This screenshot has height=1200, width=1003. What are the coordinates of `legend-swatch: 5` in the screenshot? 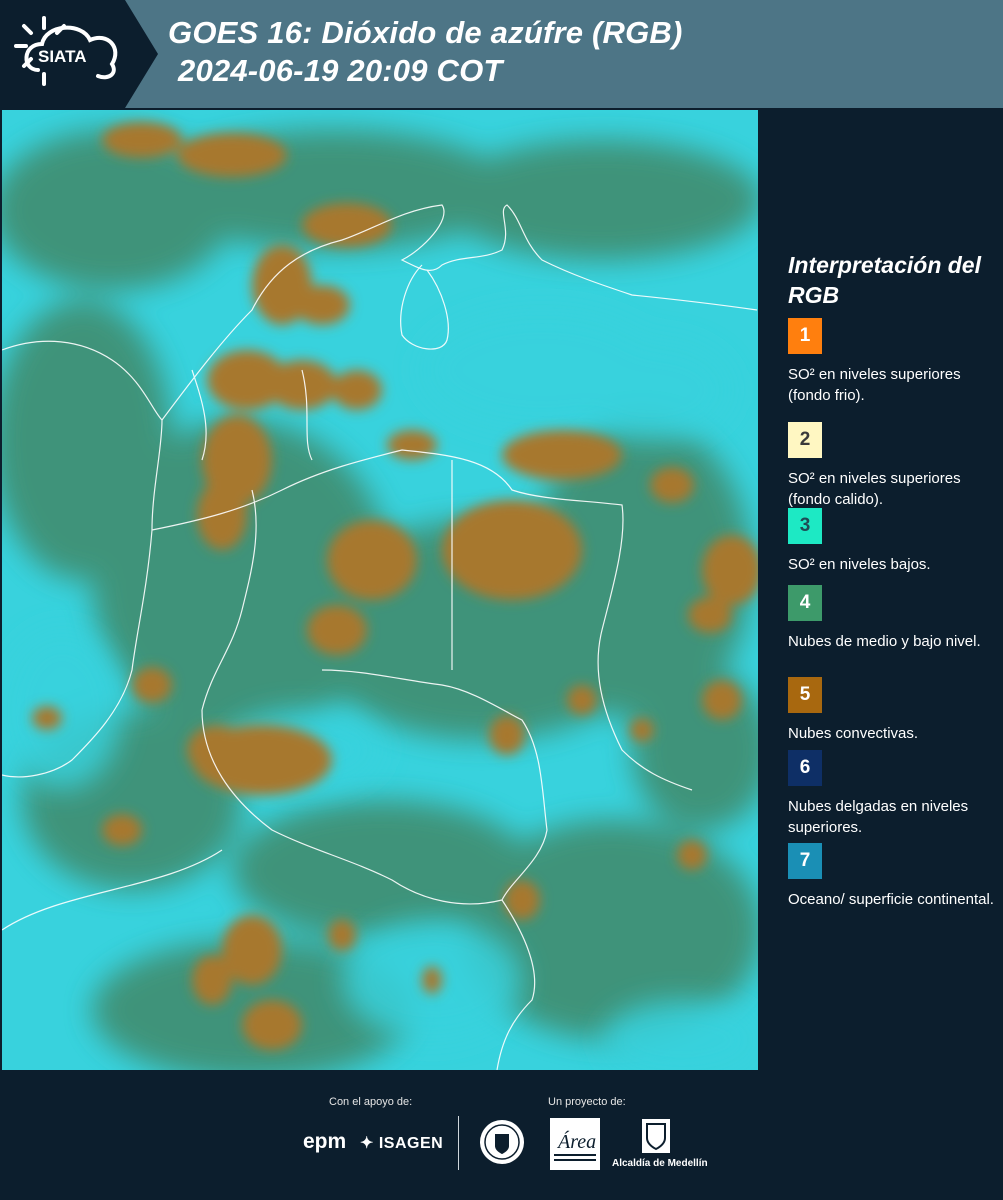 It's located at (805, 695).